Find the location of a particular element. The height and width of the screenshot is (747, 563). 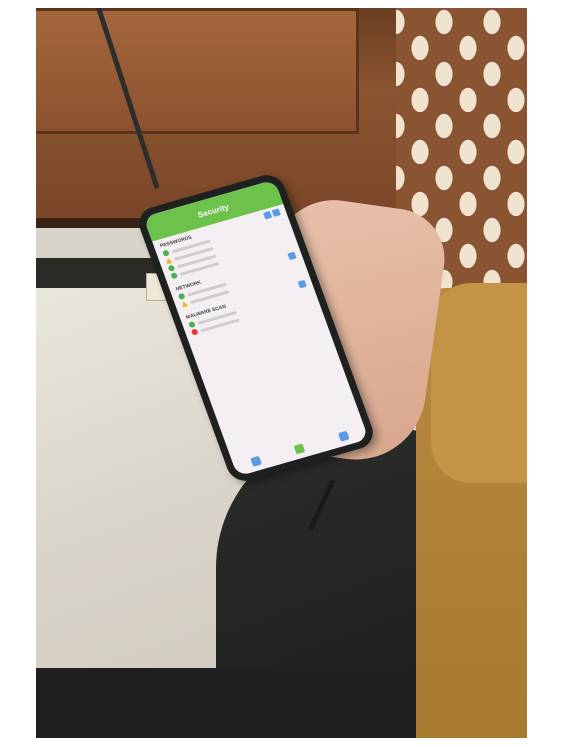

leg-lower is located at coordinates (236, 703).